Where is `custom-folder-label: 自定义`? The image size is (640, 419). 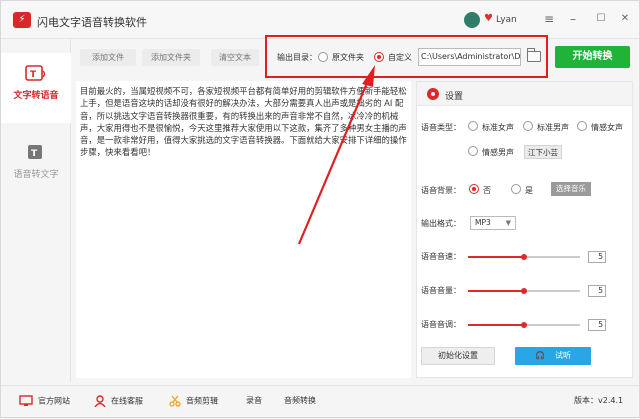
custom-folder-label: 自定义 is located at coordinates (400, 57).